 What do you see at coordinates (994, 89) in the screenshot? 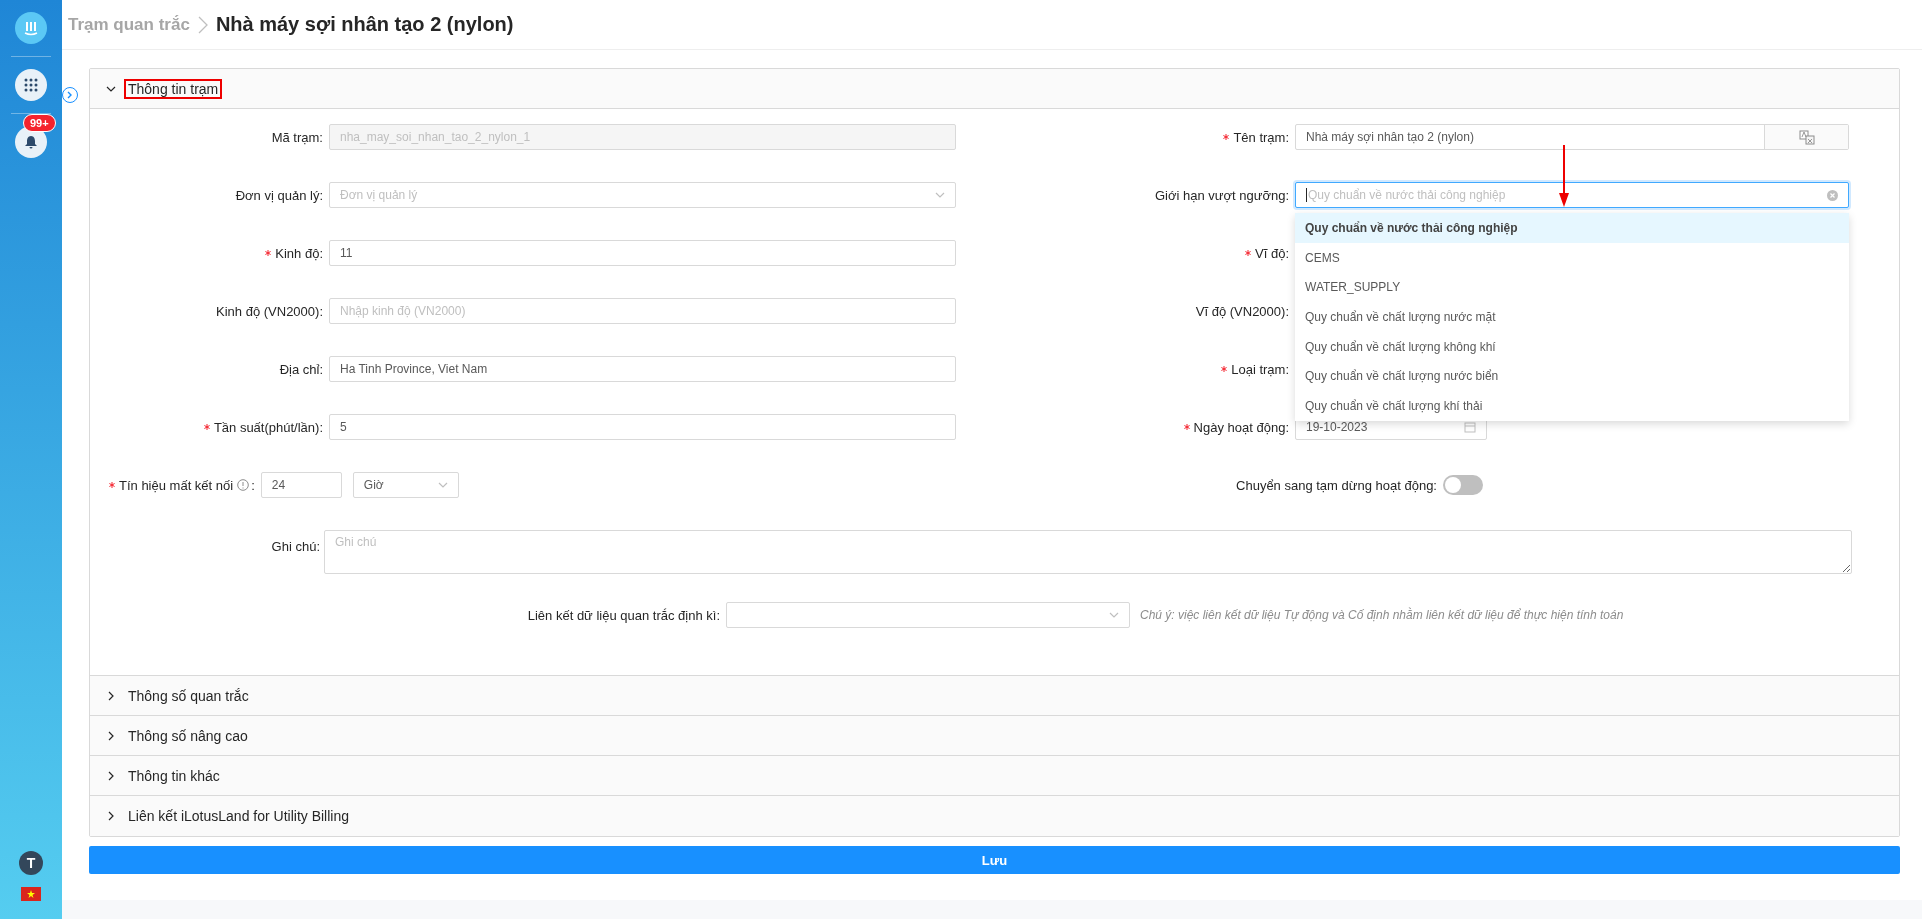
I see `section-header: Thông tin trạm` at bounding box center [994, 89].